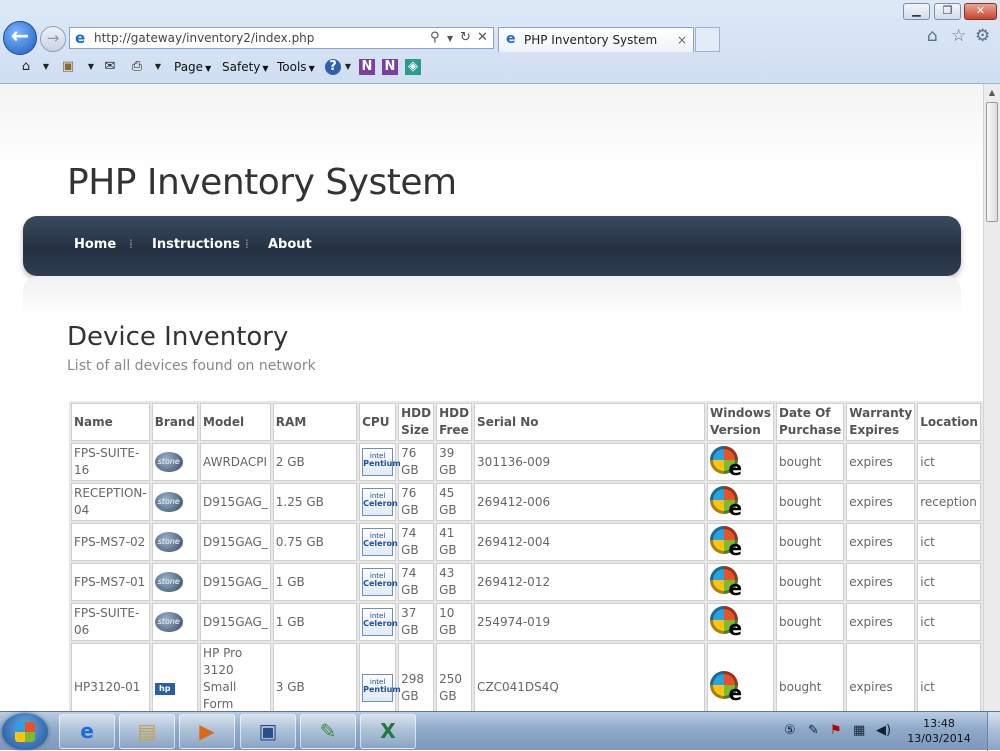  I want to click on col-header-hdd-free: HDD Free, so click(454, 422).